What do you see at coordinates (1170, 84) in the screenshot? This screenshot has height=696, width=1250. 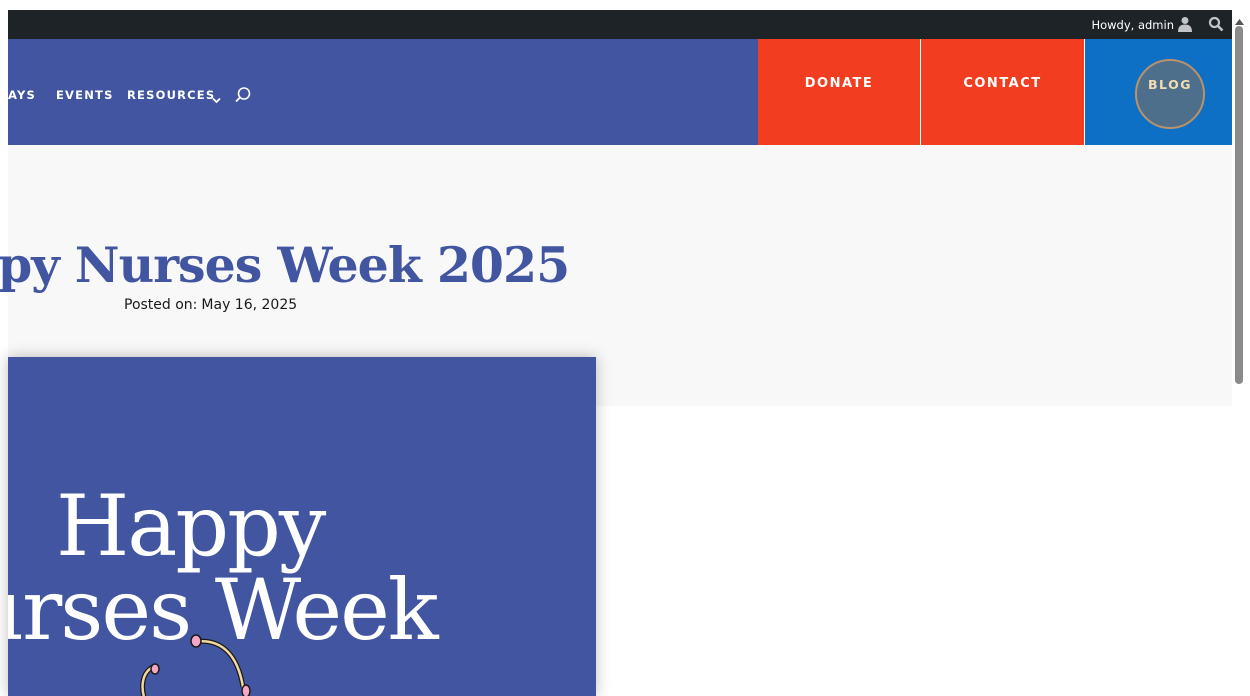 I see `blog-label: BLOG` at bounding box center [1170, 84].